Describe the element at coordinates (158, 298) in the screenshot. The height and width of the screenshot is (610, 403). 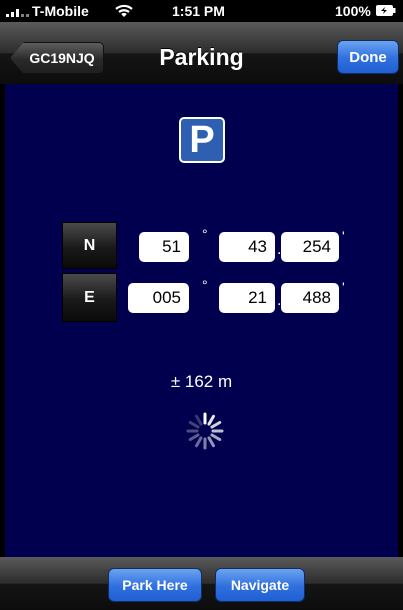
I see `longitude-degrees-field: 005` at that location.